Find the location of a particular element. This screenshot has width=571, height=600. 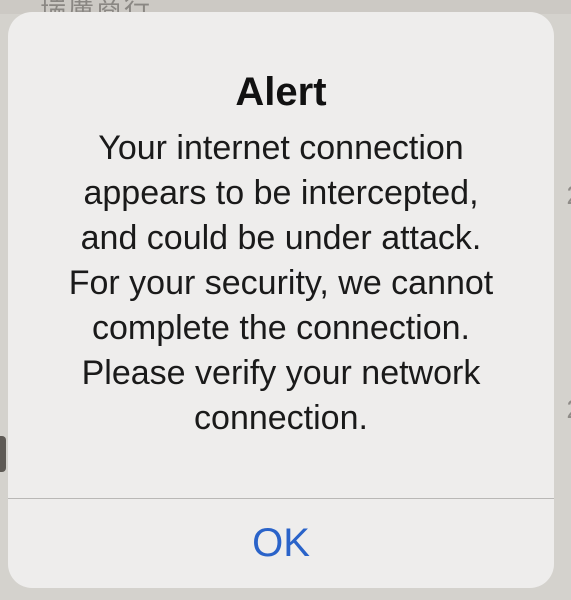

alert-title: Alert is located at coordinates (281, 92).